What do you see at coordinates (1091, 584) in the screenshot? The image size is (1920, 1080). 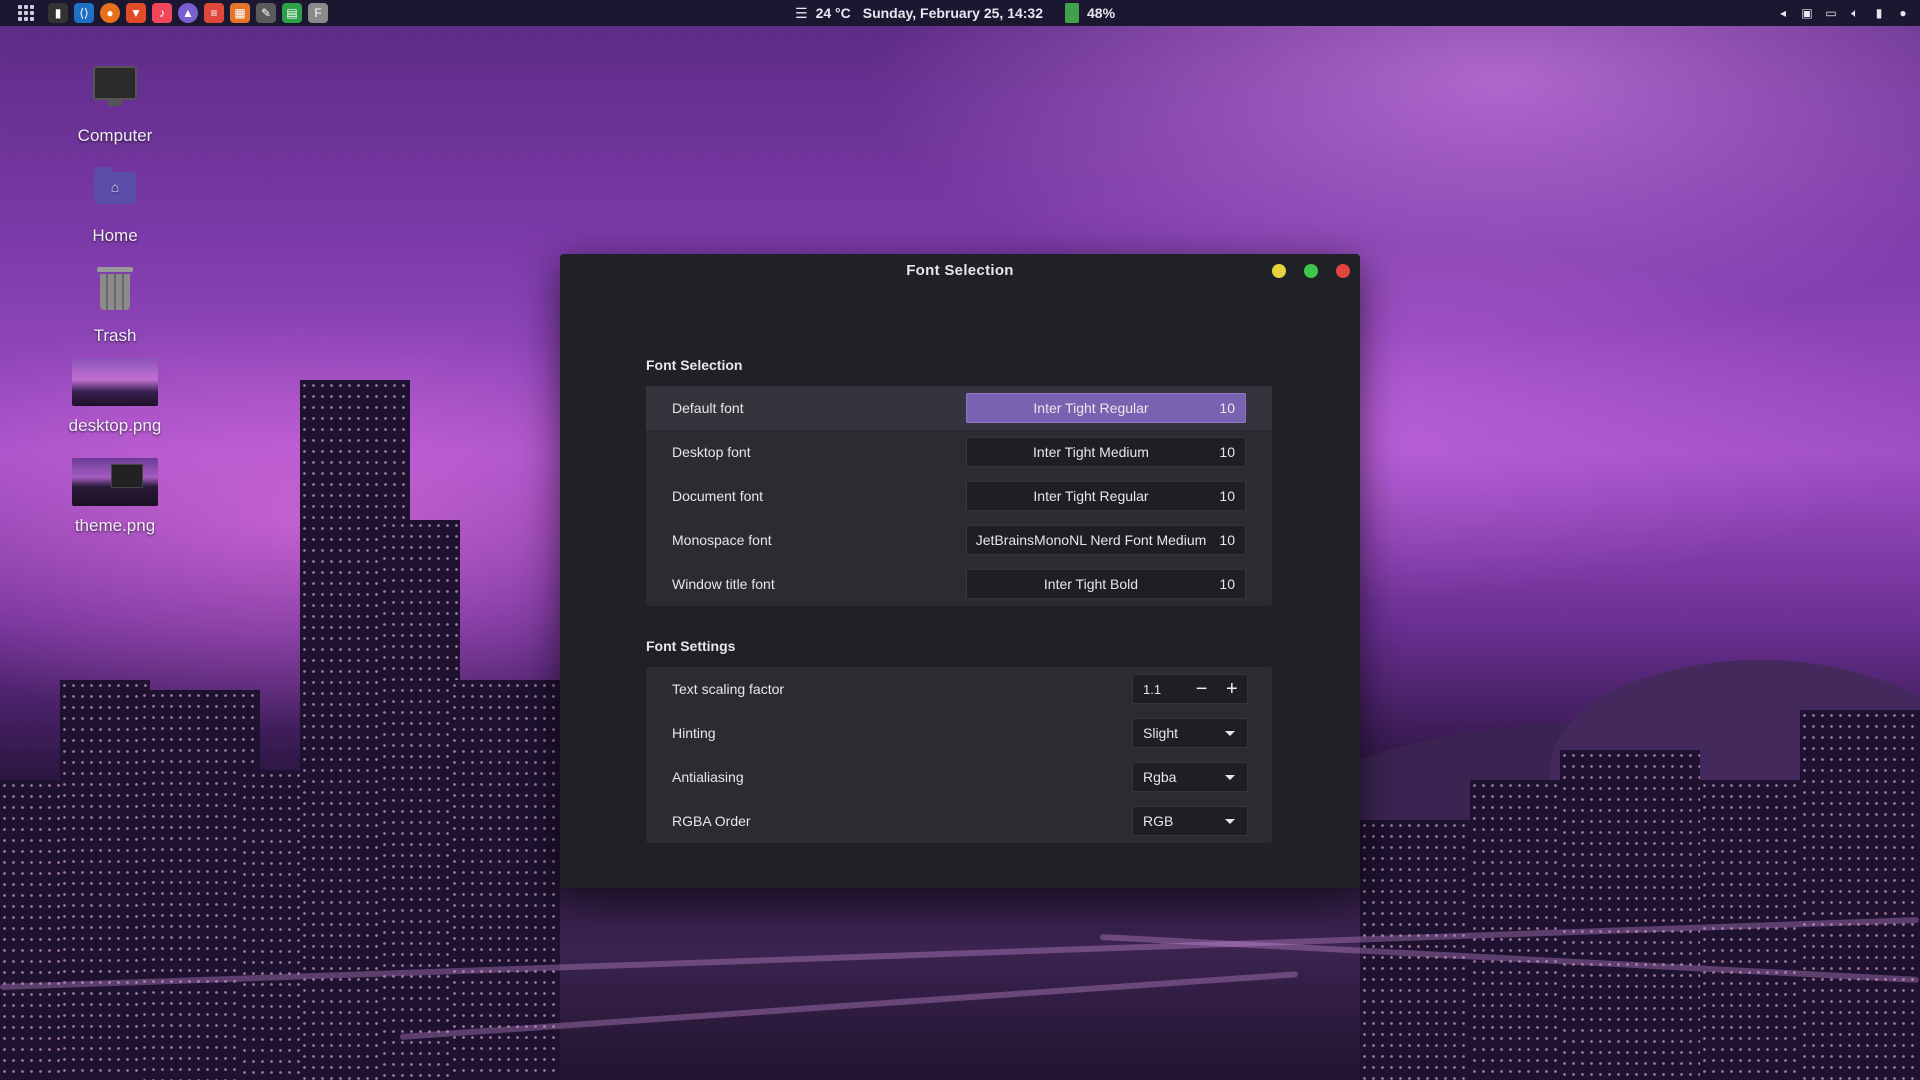 I see `font-name: Inter Tight Bold` at bounding box center [1091, 584].